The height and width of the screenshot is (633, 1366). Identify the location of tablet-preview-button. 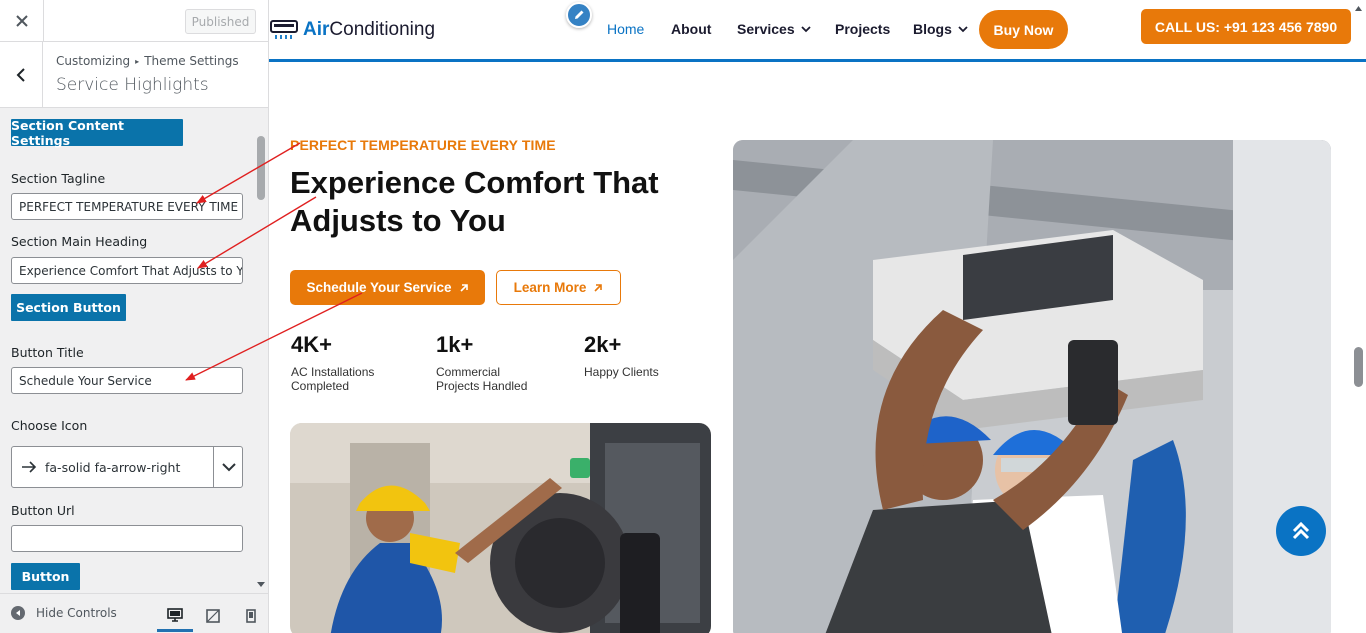
(213, 616).